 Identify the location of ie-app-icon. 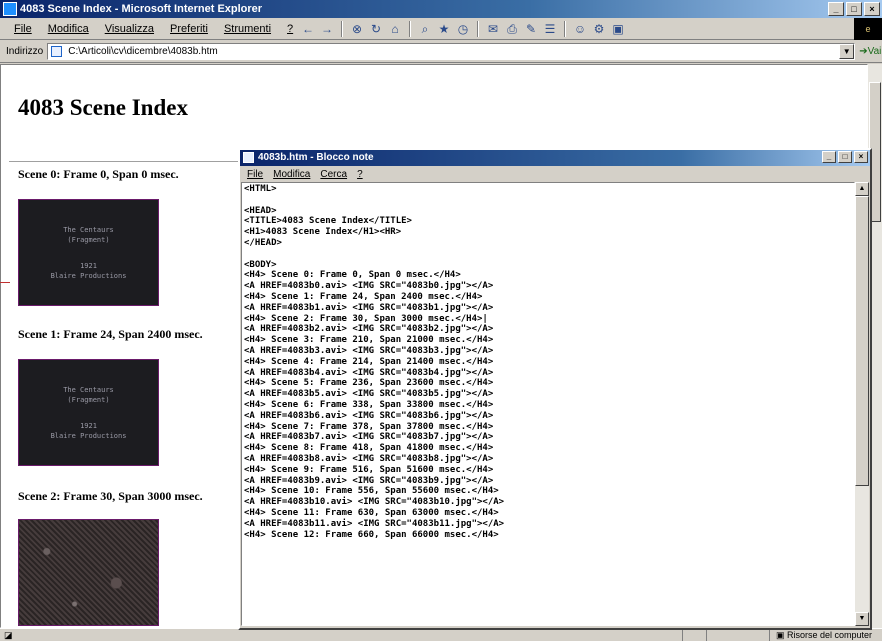
(10, 9).